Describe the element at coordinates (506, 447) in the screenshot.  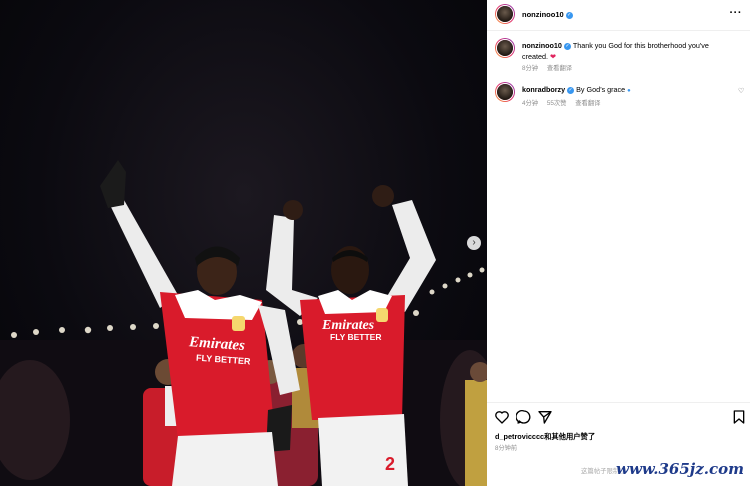
I see `post-time: 8分钟前` at that location.